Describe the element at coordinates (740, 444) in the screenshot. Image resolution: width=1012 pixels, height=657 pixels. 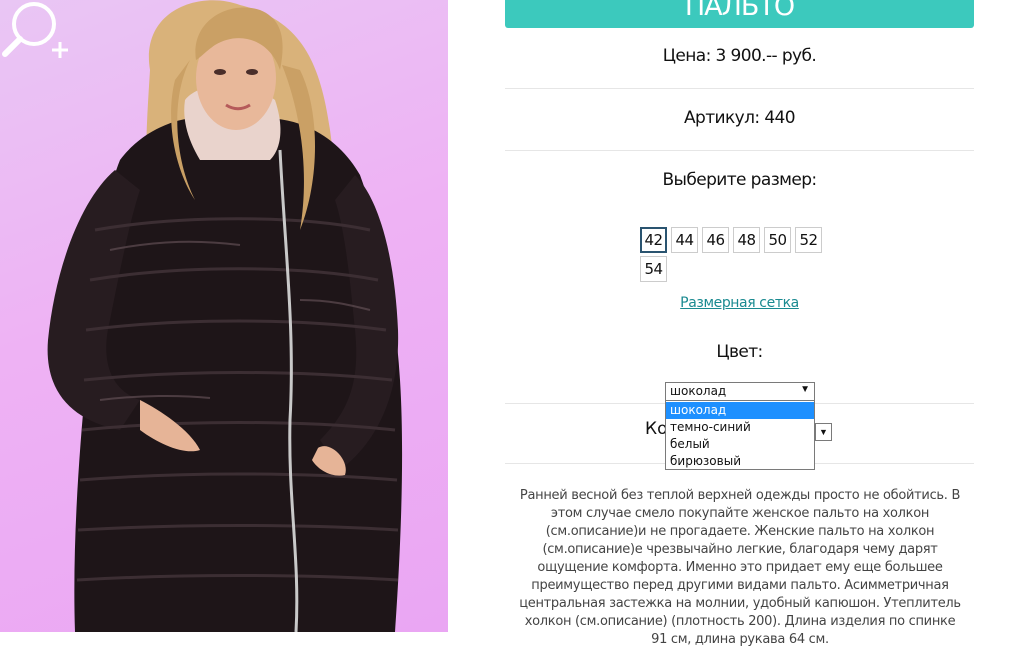
I see `color-option-white: белый` at that location.